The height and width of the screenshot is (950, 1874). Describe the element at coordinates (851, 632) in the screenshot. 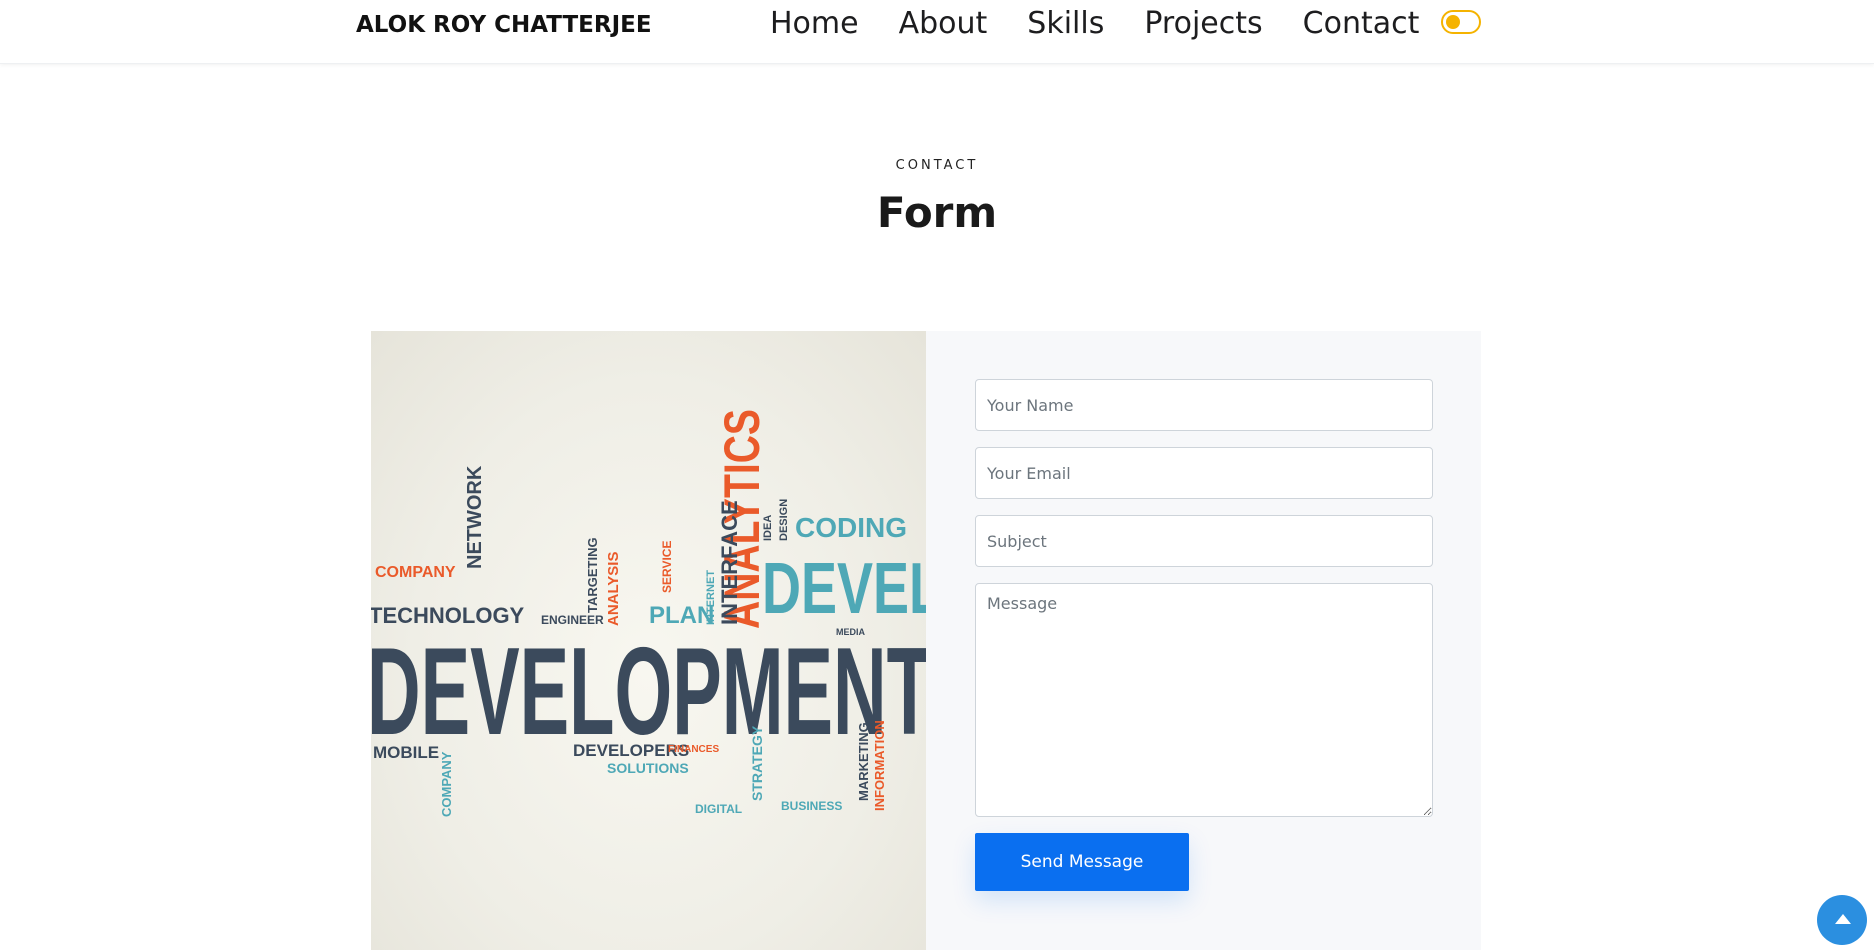

I see `word-media: MEDIA` at that location.